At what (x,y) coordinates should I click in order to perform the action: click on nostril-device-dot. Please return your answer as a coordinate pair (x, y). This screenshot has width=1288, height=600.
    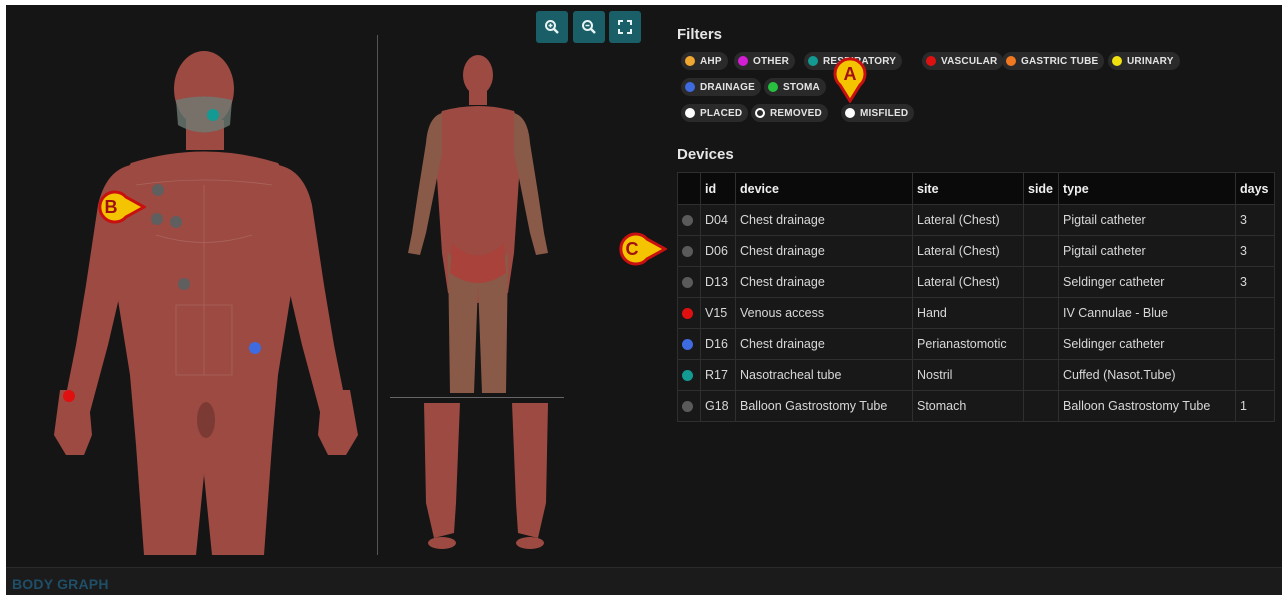
    Looking at the image, I should click on (213, 115).